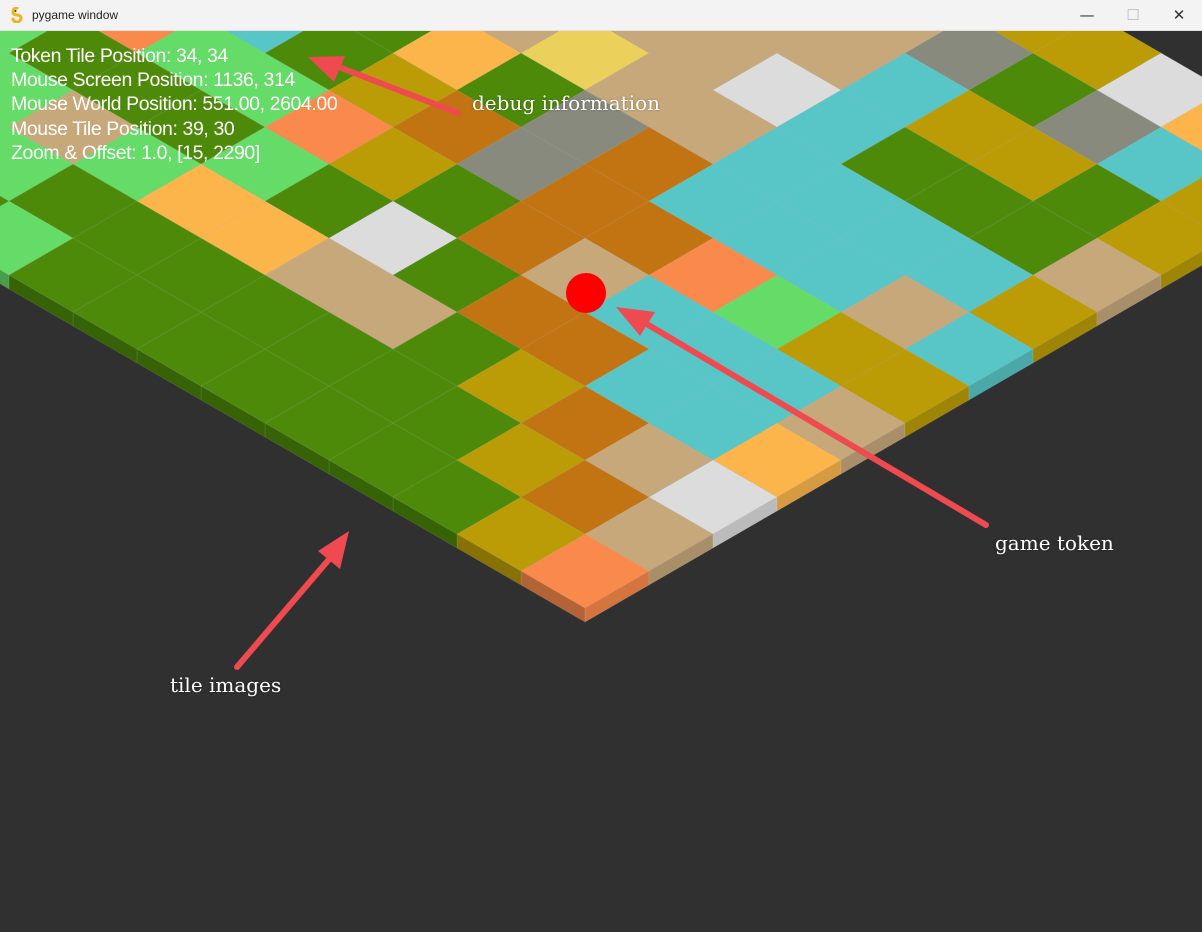 This screenshot has height=932, width=1202. What do you see at coordinates (75, 15) in the screenshot?
I see `window-title: pygame window` at bounding box center [75, 15].